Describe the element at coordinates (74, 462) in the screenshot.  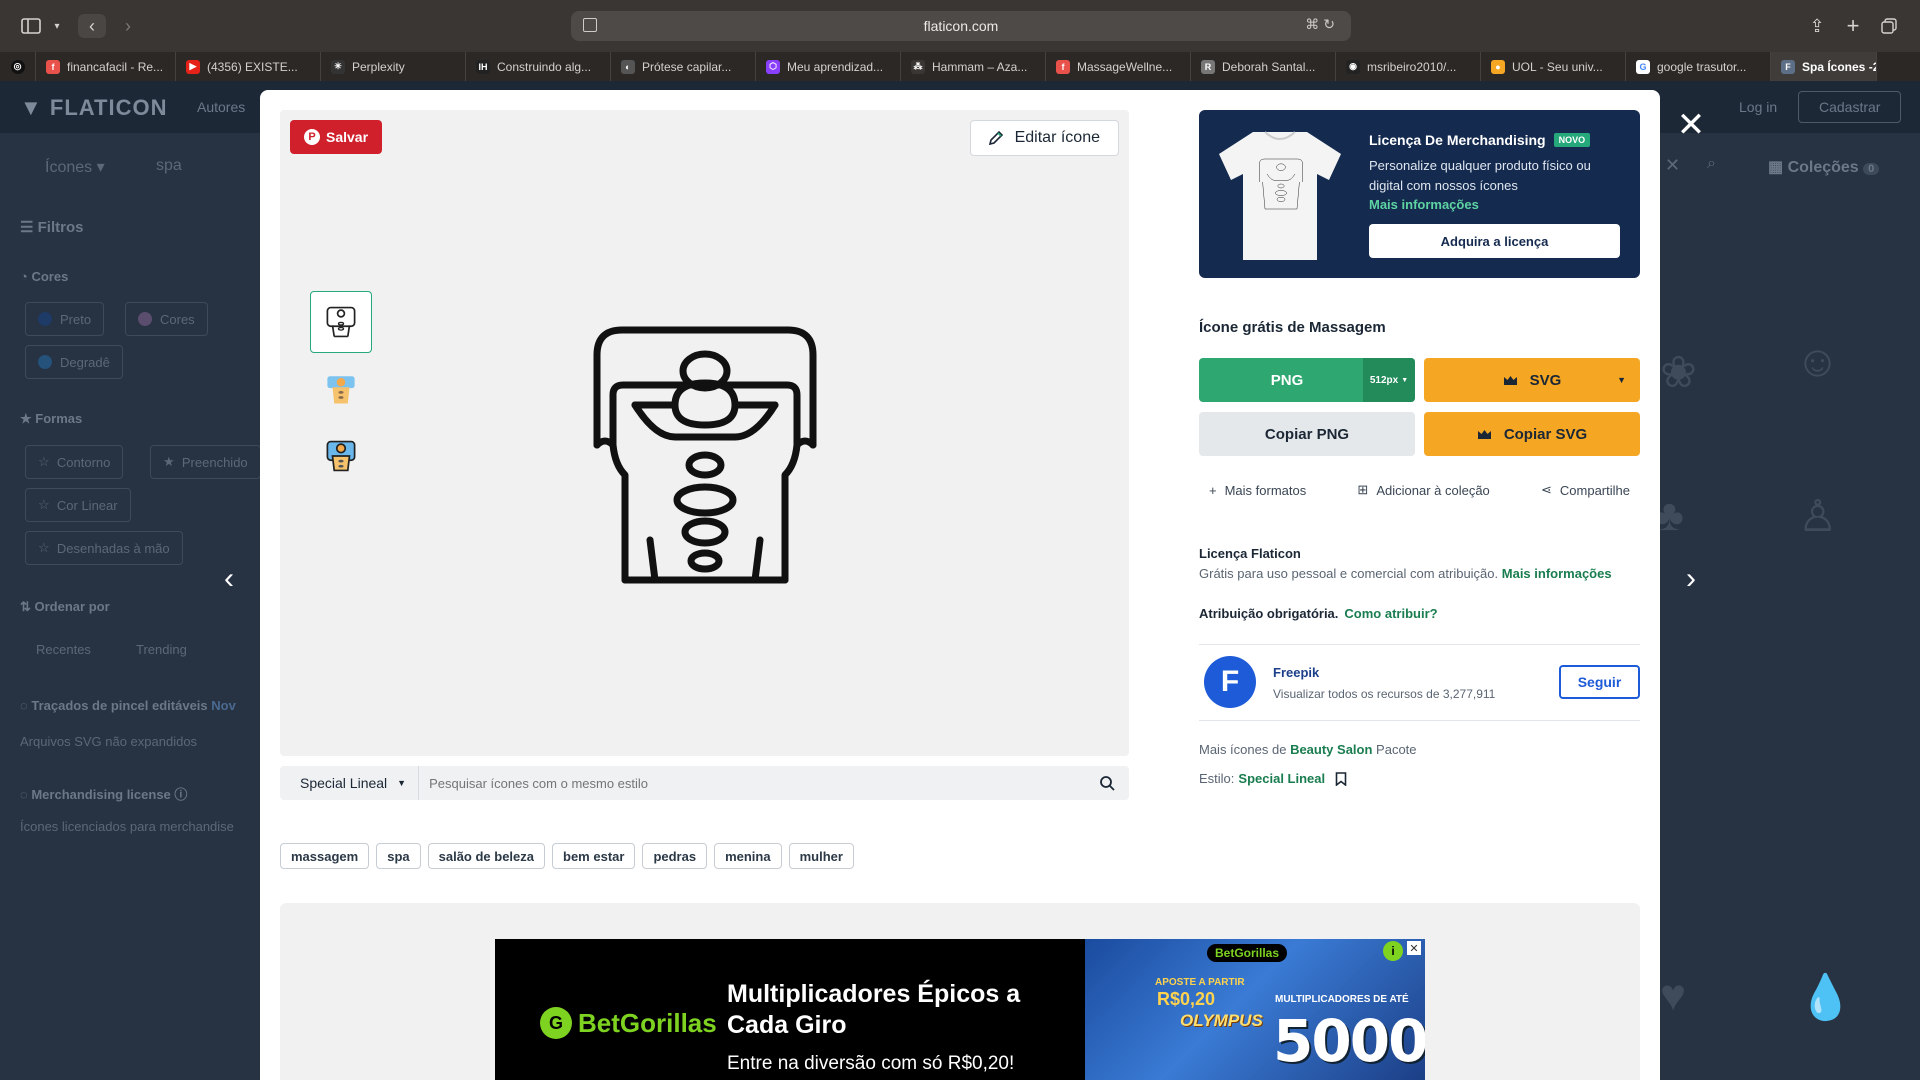
I see `shape-outline-chip: ☆ Contorno` at that location.